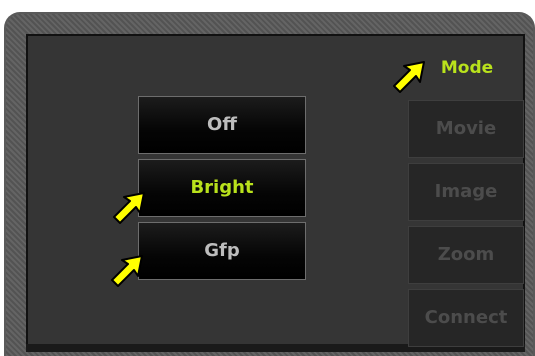 The image size is (535, 356). What do you see at coordinates (466, 255) in the screenshot?
I see `zoom-button: Zoom` at bounding box center [466, 255].